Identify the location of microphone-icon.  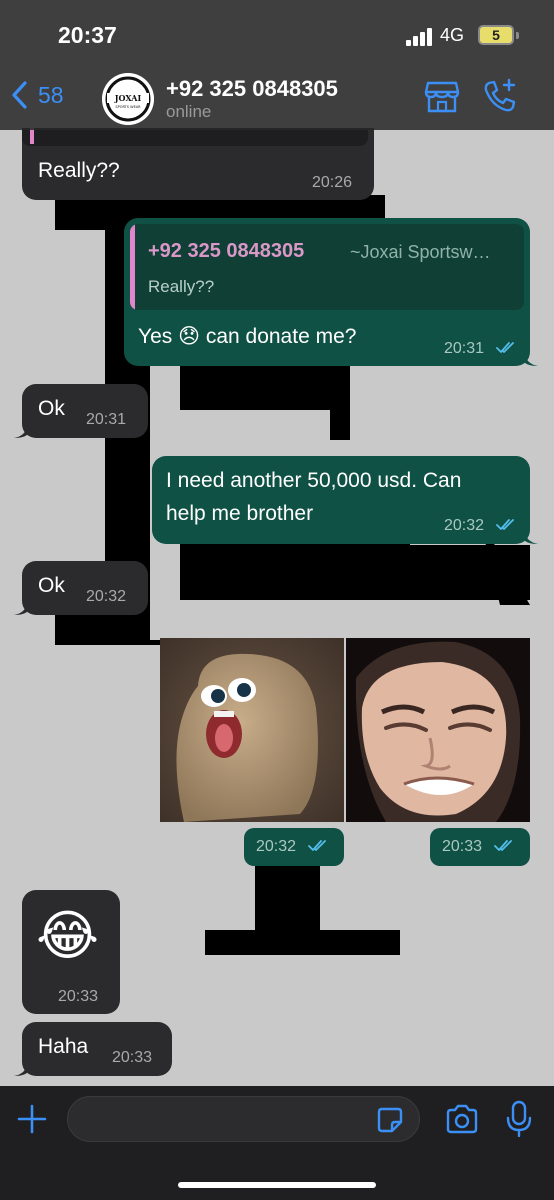
(519, 1119).